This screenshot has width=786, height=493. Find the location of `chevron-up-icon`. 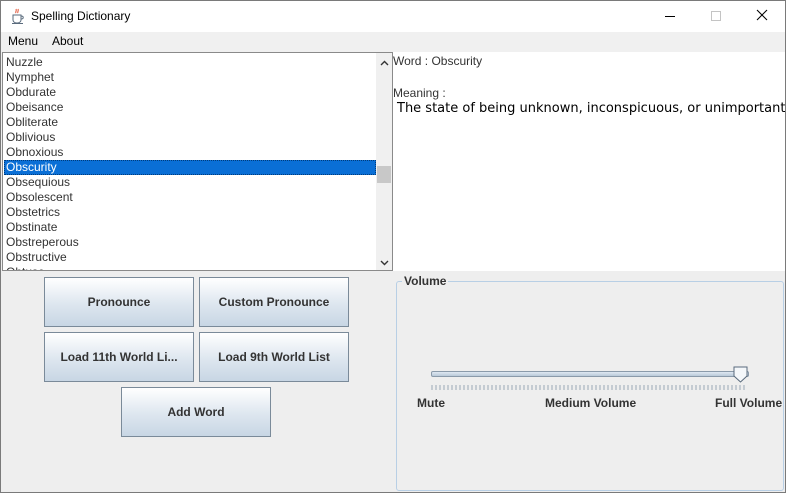

chevron-up-icon is located at coordinates (384, 62).